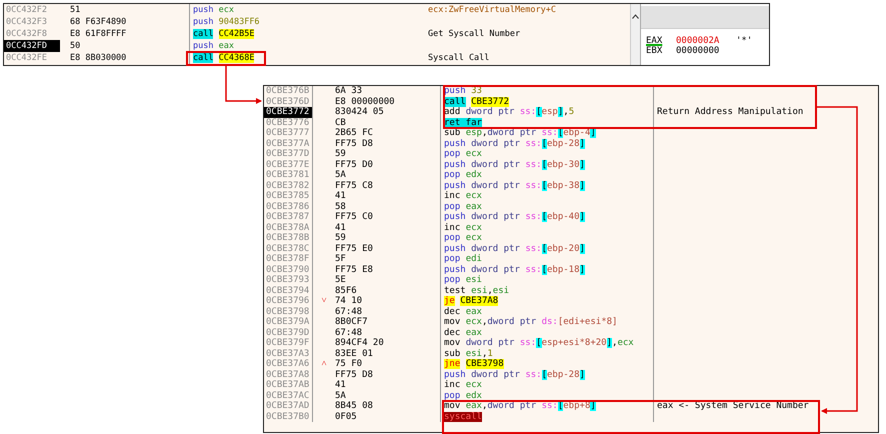 The width and height of the screenshot is (886, 434). Describe the element at coordinates (125, 46) in the screenshot. I see `bytes-cell: 50` at that location.